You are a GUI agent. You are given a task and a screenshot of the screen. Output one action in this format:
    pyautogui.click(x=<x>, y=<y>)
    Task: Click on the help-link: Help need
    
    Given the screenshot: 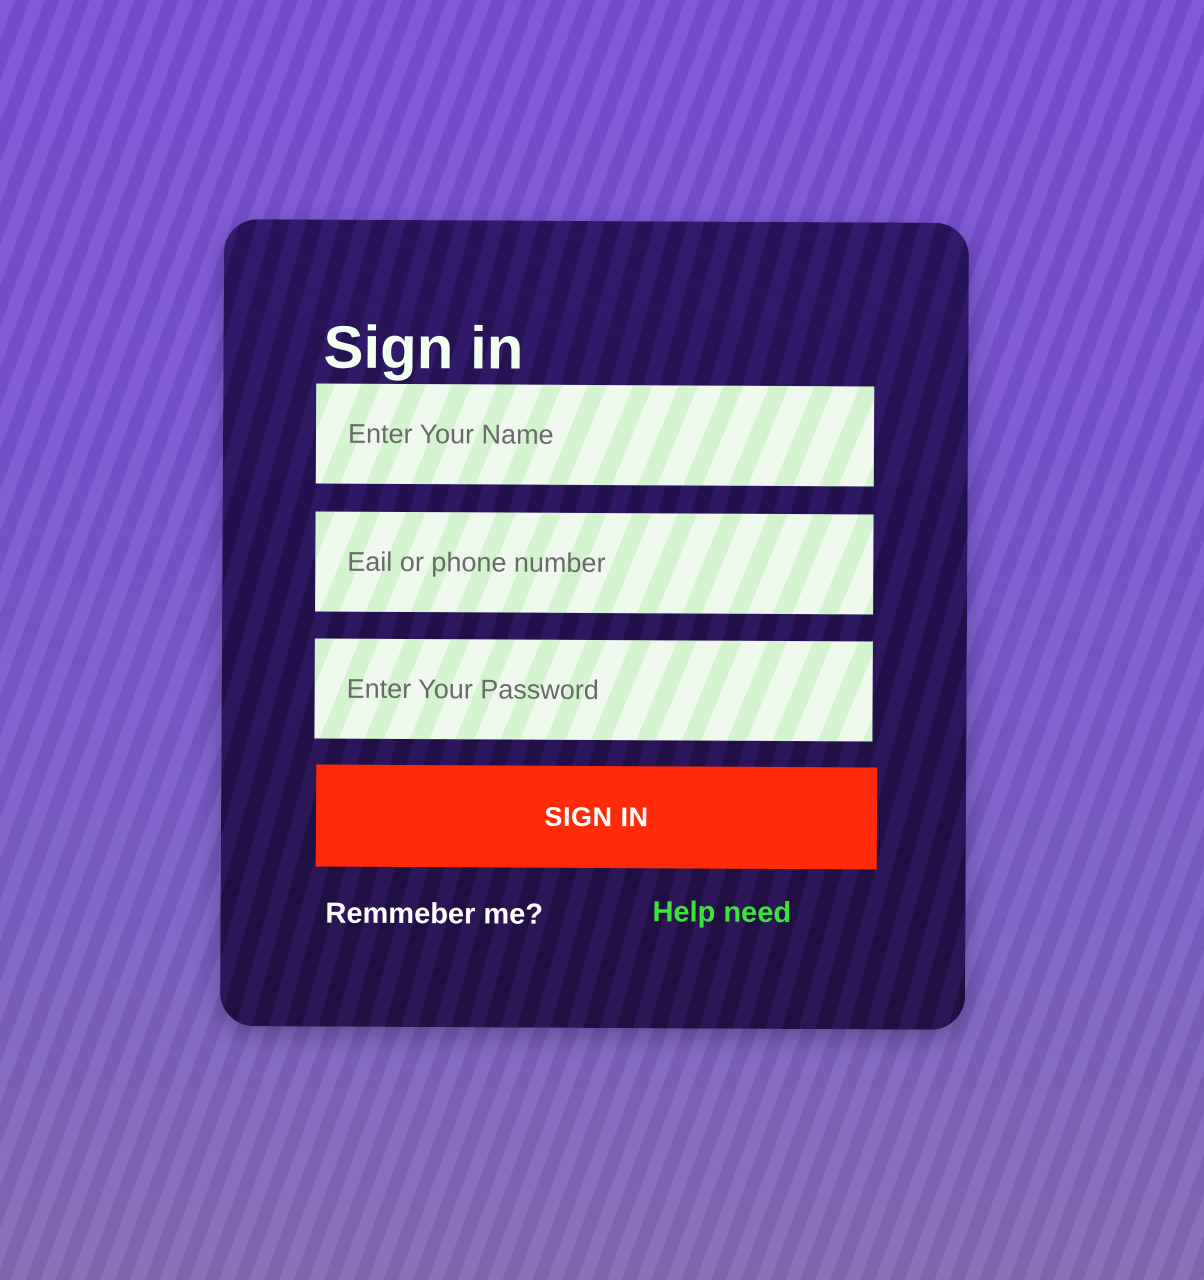 What is the action you would take?
    pyautogui.click(x=721, y=913)
    